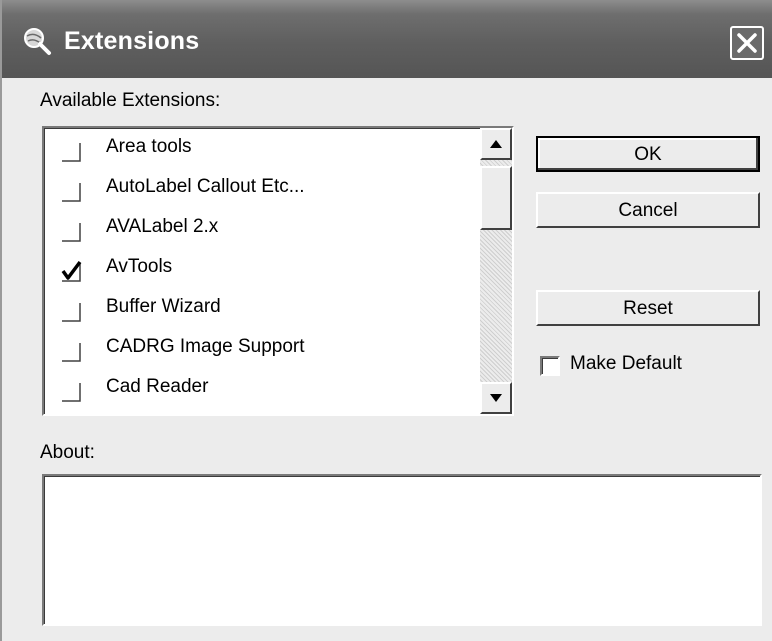 This screenshot has width=772, height=641. I want to click on cancel-button: Cancel, so click(648, 210).